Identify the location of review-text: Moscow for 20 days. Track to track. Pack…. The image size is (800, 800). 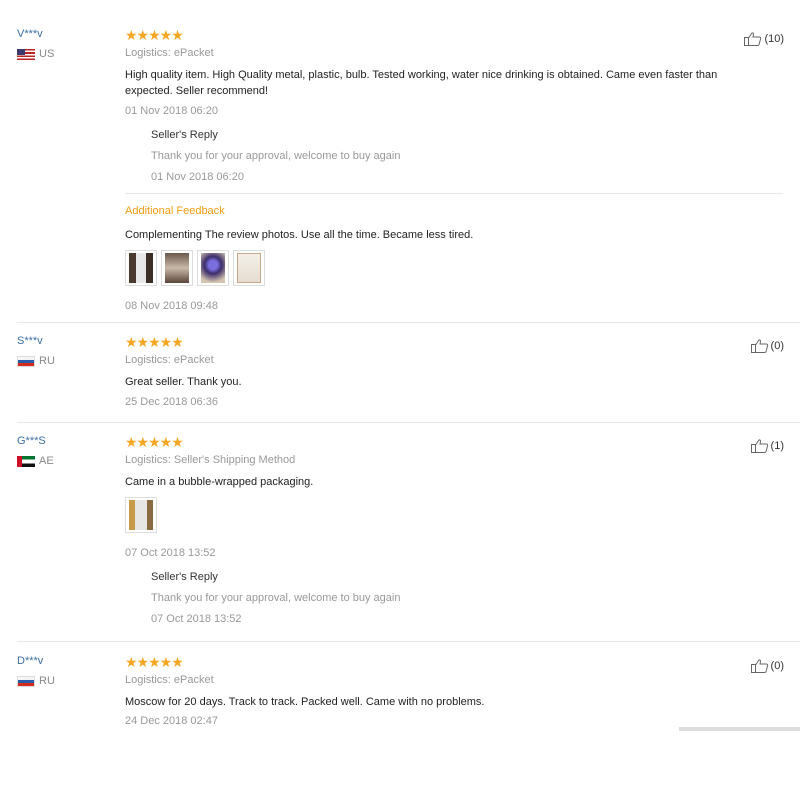
(305, 702).